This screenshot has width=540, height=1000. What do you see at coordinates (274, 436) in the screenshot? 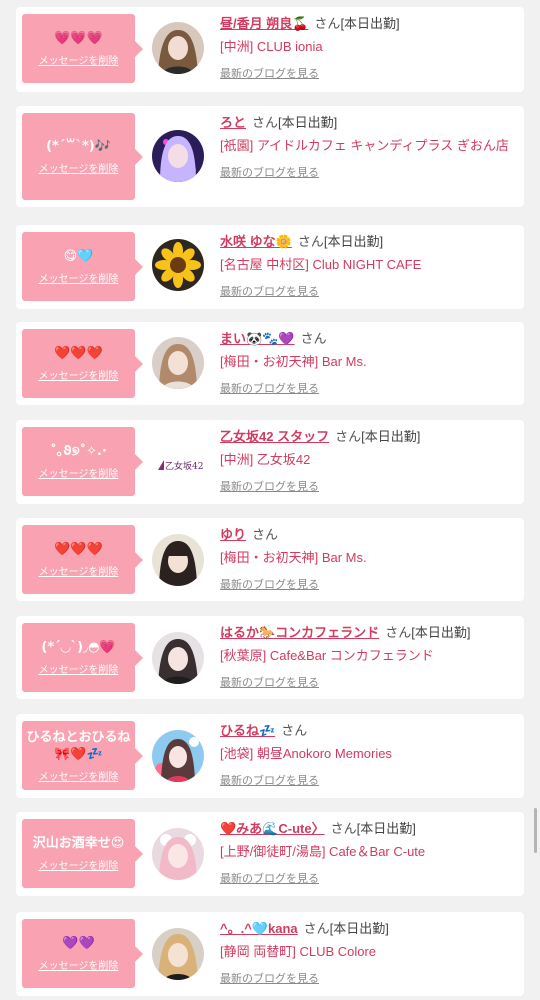
I see `cast-name-link: 乙女坂42 スタッフ` at bounding box center [274, 436].